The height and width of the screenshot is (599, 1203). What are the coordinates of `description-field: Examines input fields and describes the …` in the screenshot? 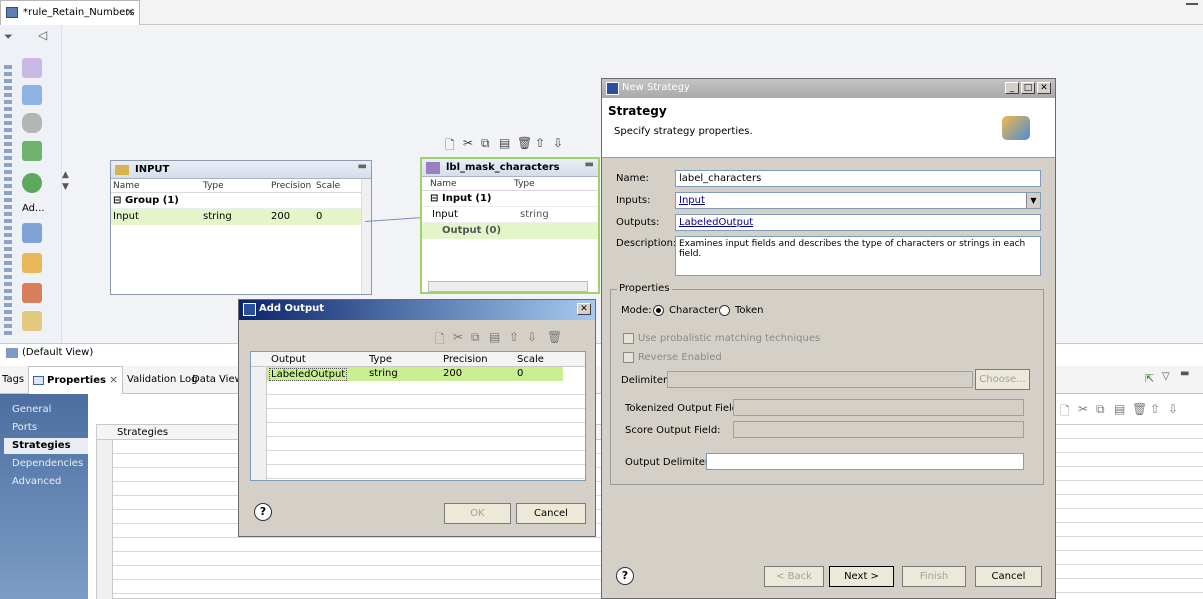 It's located at (858, 256).